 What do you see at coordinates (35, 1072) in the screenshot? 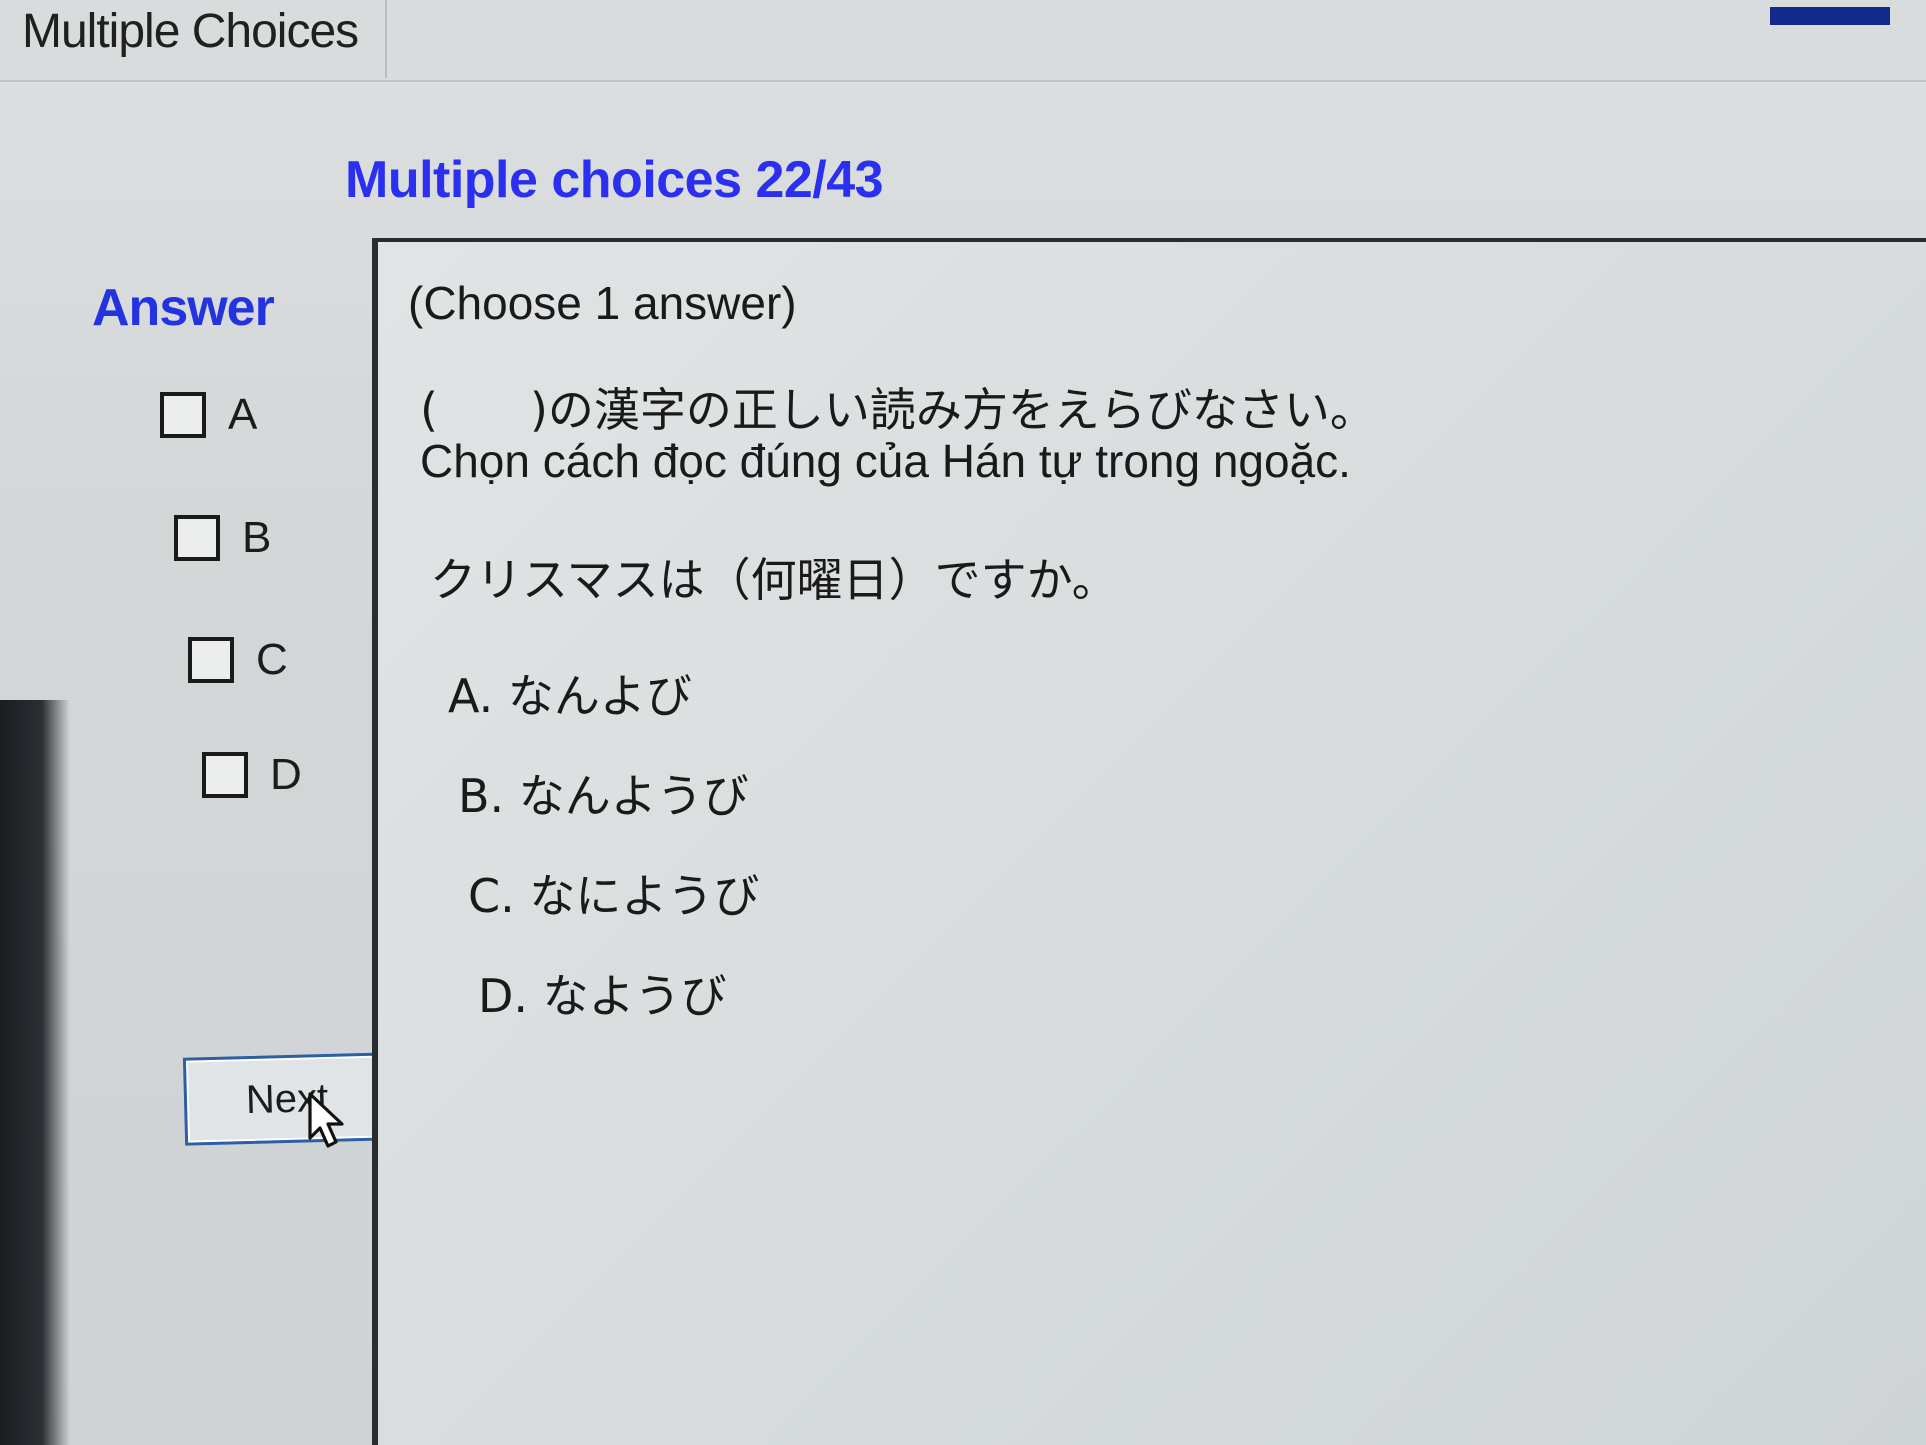
I see `monitor-edge-shadow` at bounding box center [35, 1072].